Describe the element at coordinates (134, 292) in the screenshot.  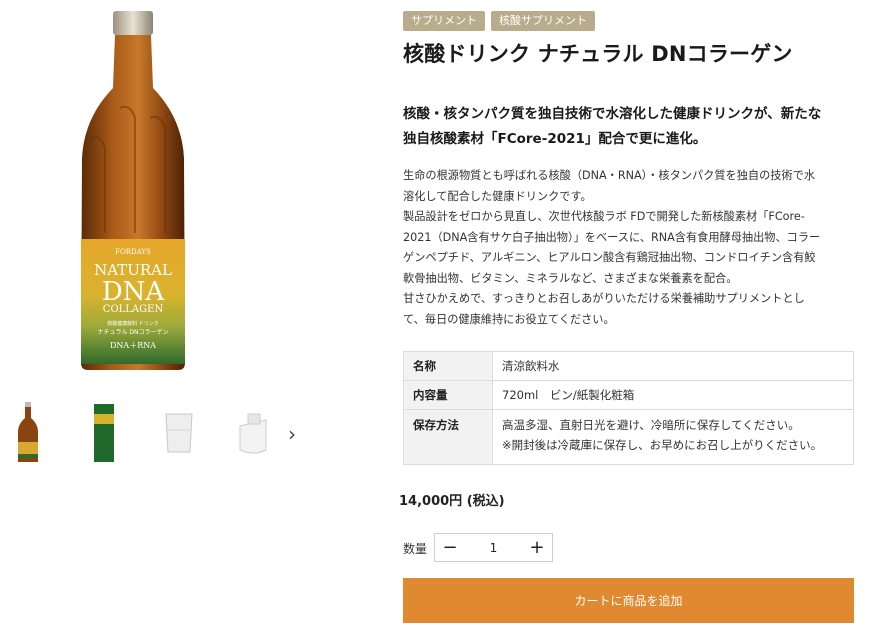
I see `svg-text: DNA` at that location.